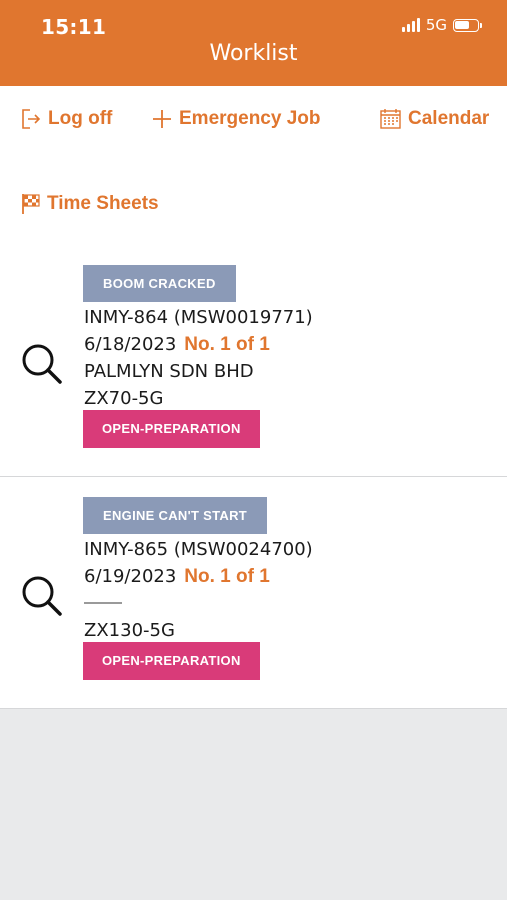 The height and width of the screenshot is (900, 507). Describe the element at coordinates (175, 515) in the screenshot. I see `issue-tag: ENGINE CAN'T START` at that location.